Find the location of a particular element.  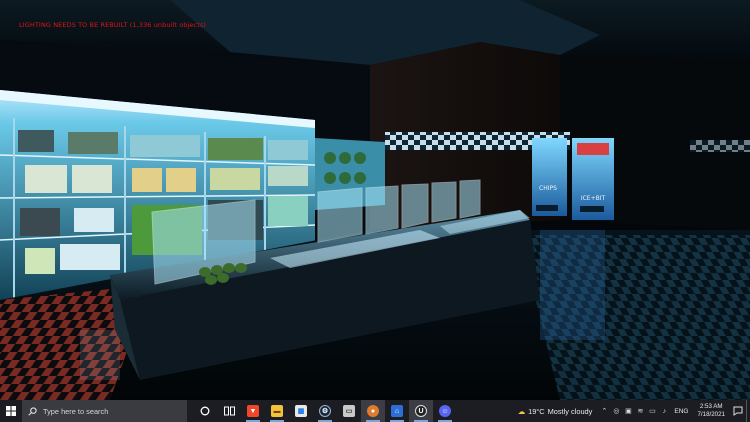

notification-icon is located at coordinates (738, 411).